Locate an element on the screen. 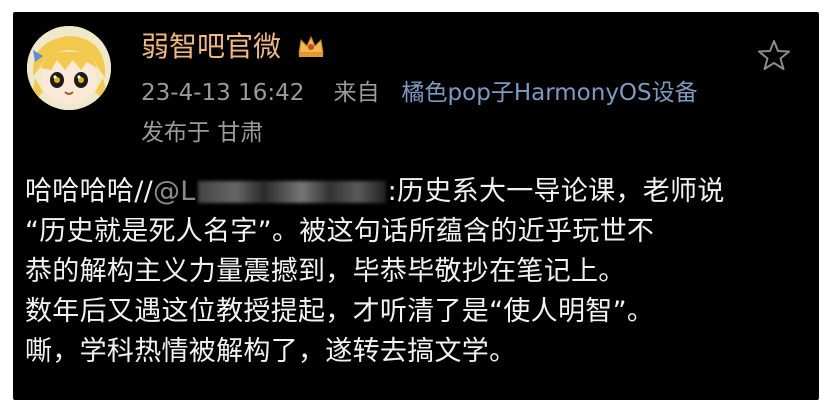 The image size is (830, 413). user-avatar is located at coordinates (69, 68).